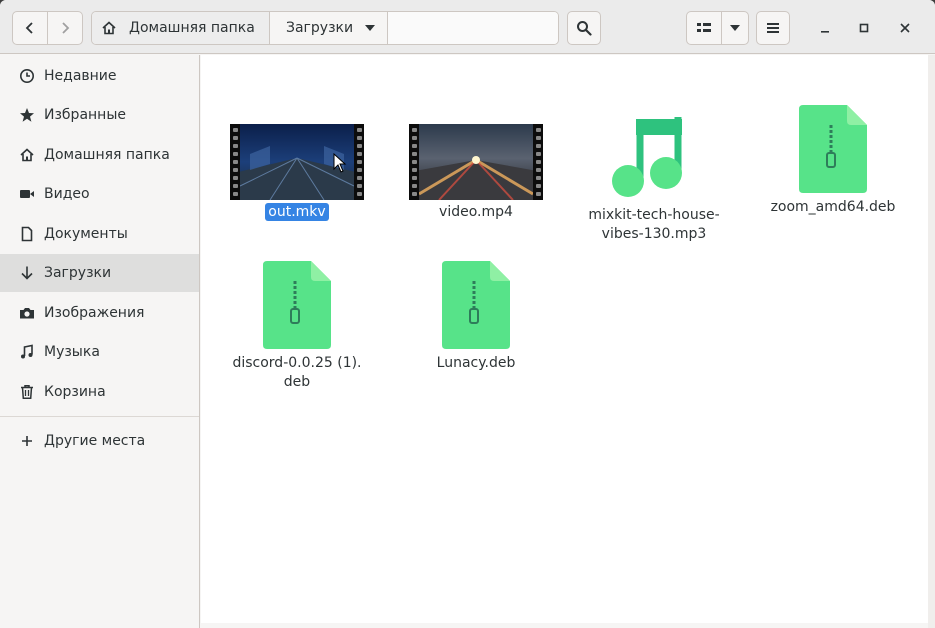 The image size is (935, 628). I want to click on chevron-right-icon, so click(66, 28).